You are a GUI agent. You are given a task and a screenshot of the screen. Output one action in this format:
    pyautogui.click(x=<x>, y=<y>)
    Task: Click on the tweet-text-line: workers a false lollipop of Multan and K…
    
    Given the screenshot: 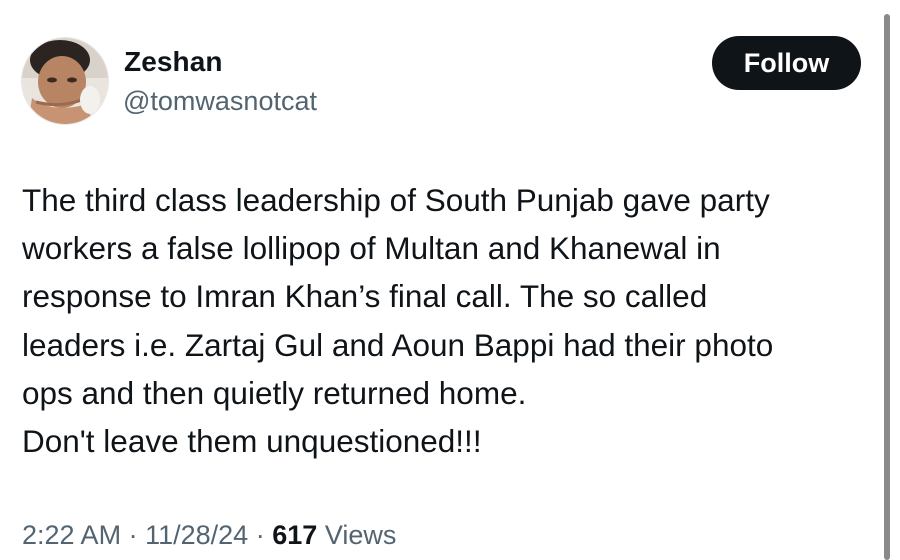 What is the action you would take?
    pyautogui.click(x=371, y=248)
    